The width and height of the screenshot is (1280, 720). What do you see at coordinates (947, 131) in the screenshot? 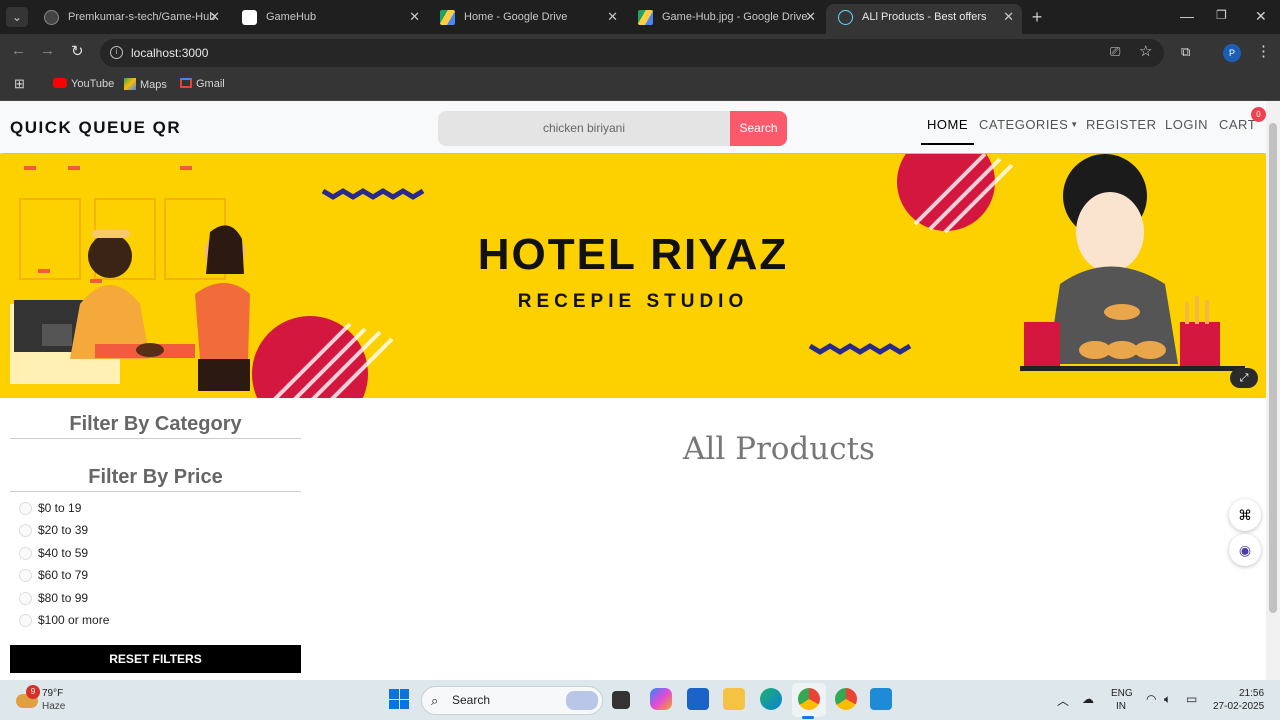
I see `nav-home: HOME` at bounding box center [947, 131].